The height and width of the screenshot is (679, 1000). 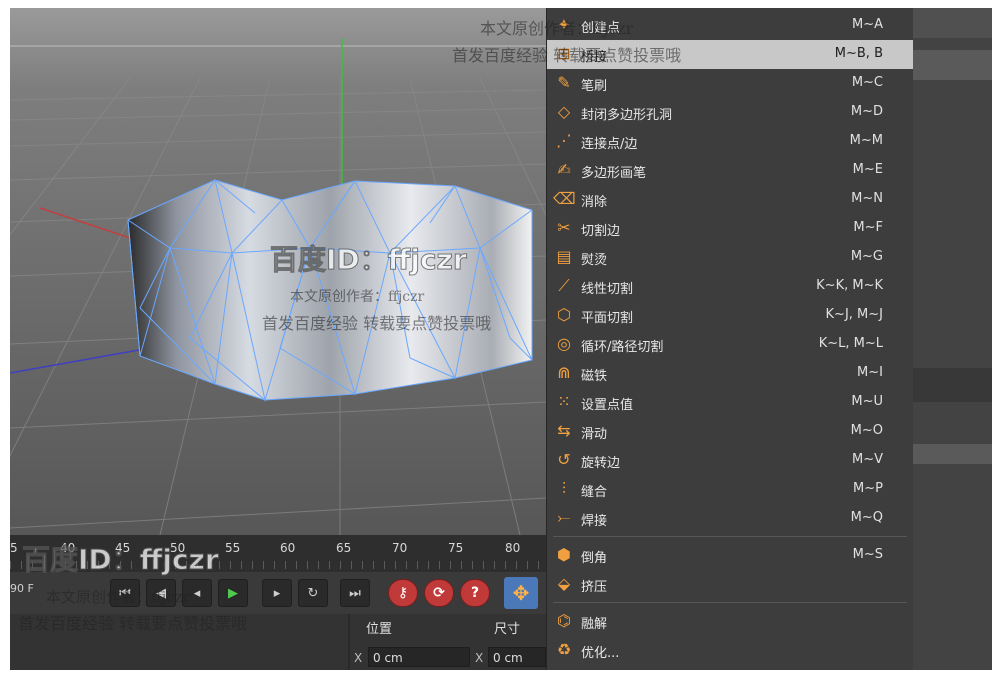 What do you see at coordinates (866, 256) in the screenshot?
I see `menu-item-shortcut: M~G` at bounding box center [866, 256].